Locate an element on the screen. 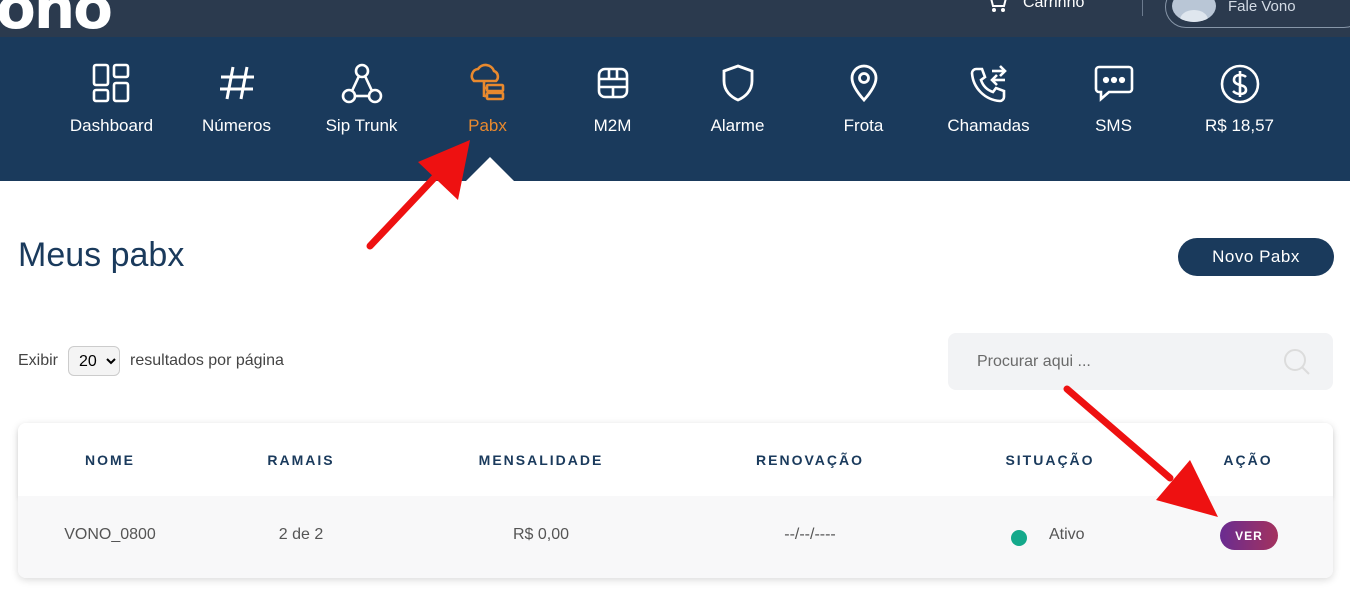  nav-item-alarme: Alarme is located at coordinates (737, 109).